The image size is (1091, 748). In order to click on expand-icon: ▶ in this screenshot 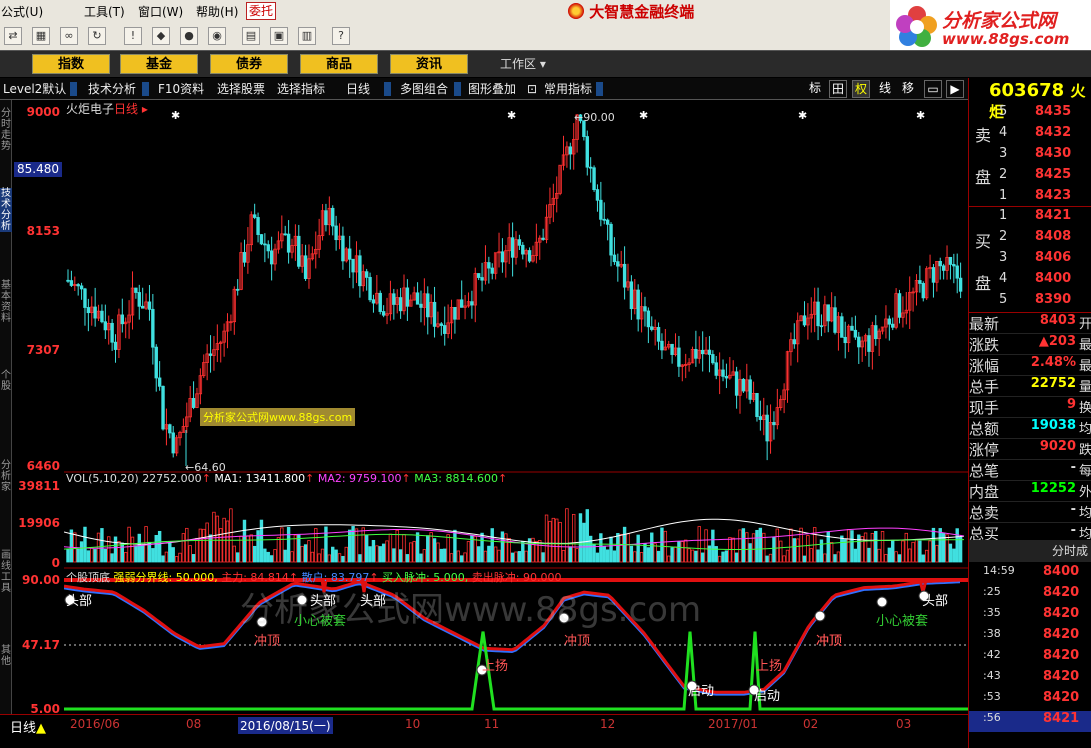, I will do `click(955, 89)`.